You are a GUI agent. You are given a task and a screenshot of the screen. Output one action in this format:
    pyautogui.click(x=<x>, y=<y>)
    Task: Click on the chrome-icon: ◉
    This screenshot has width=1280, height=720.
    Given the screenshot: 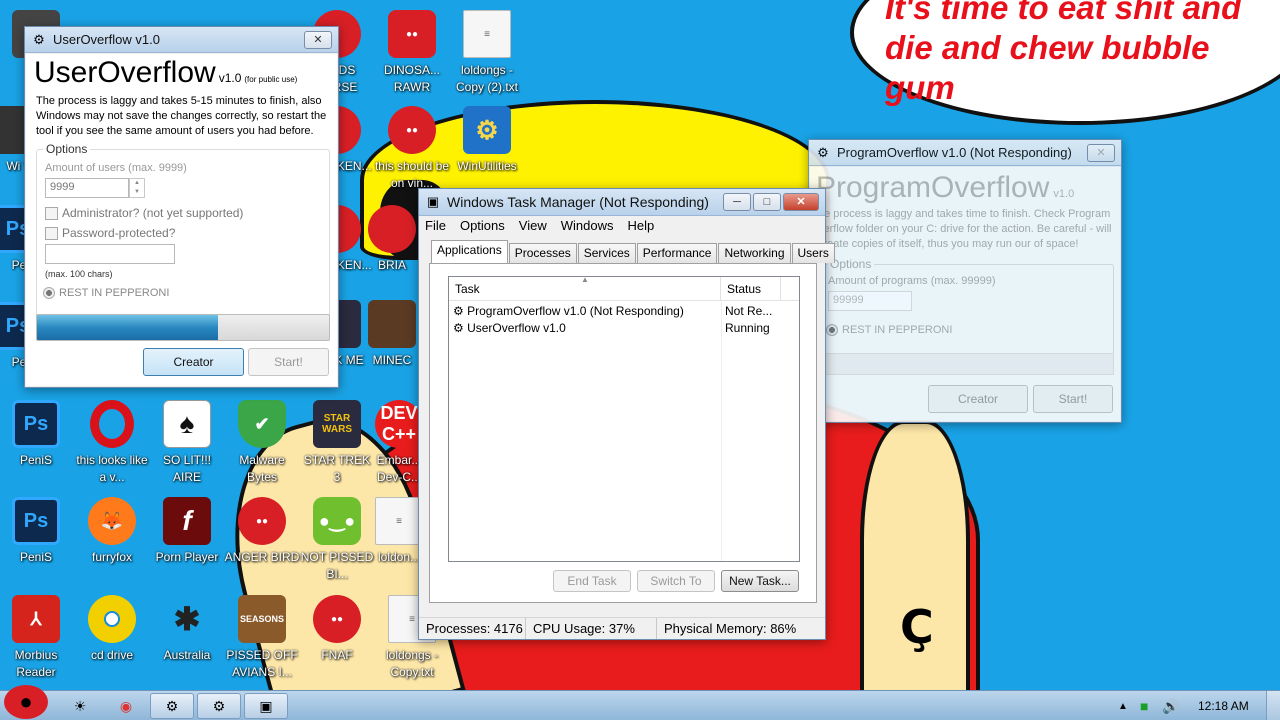 What is the action you would take?
    pyautogui.click(x=126, y=705)
    